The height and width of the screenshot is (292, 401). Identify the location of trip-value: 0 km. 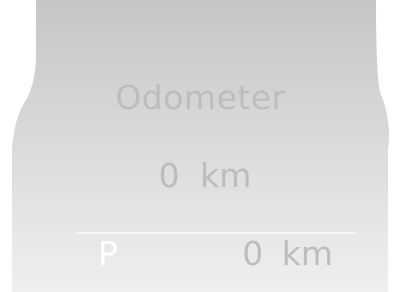
(287, 253).